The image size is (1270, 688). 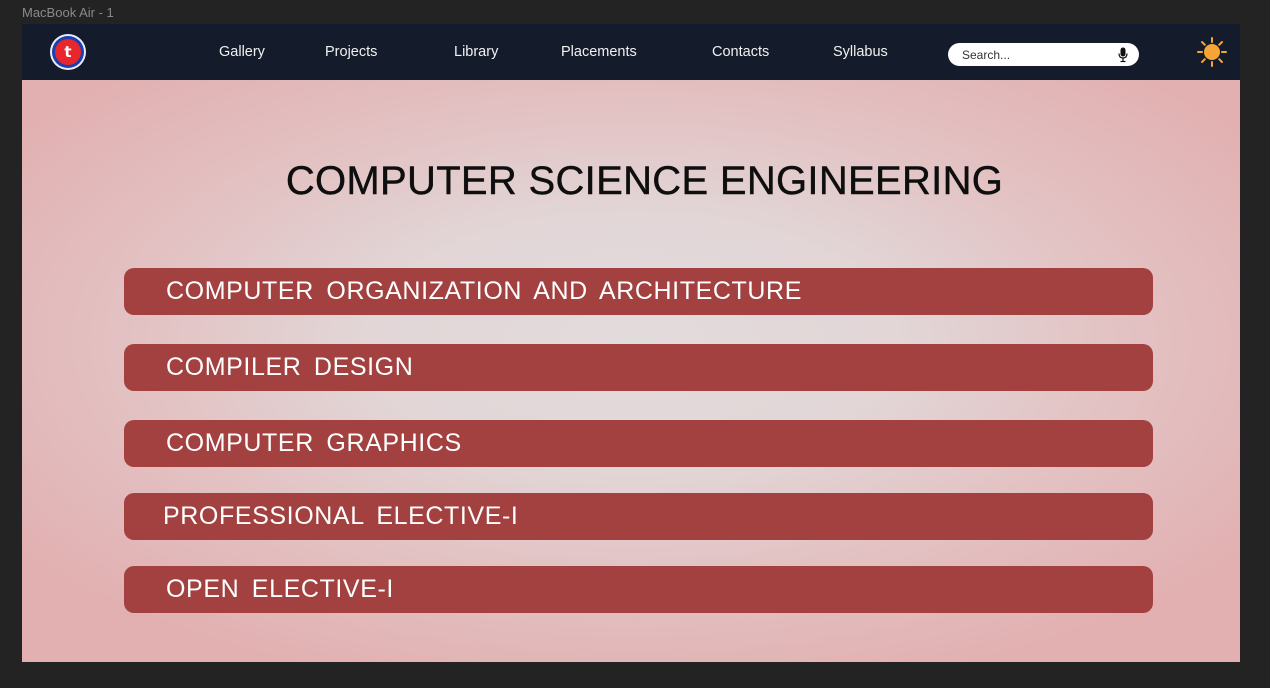 I want to click on subject-open-elective-i: OPEN ELECTIVE-I, so click(x=638, y=589).